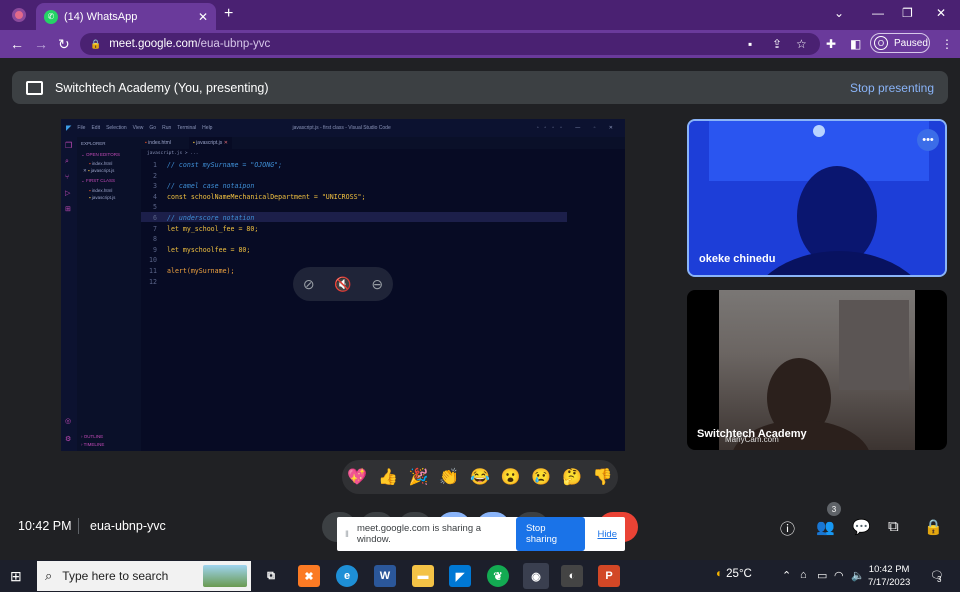 This screenshot has height=592, width=960. What do you see at coordinates (126, 16) in the screenshot?
I see `browser-tab: ✆ (14) WhatsApp ✕` at bounding box center [126, 16].